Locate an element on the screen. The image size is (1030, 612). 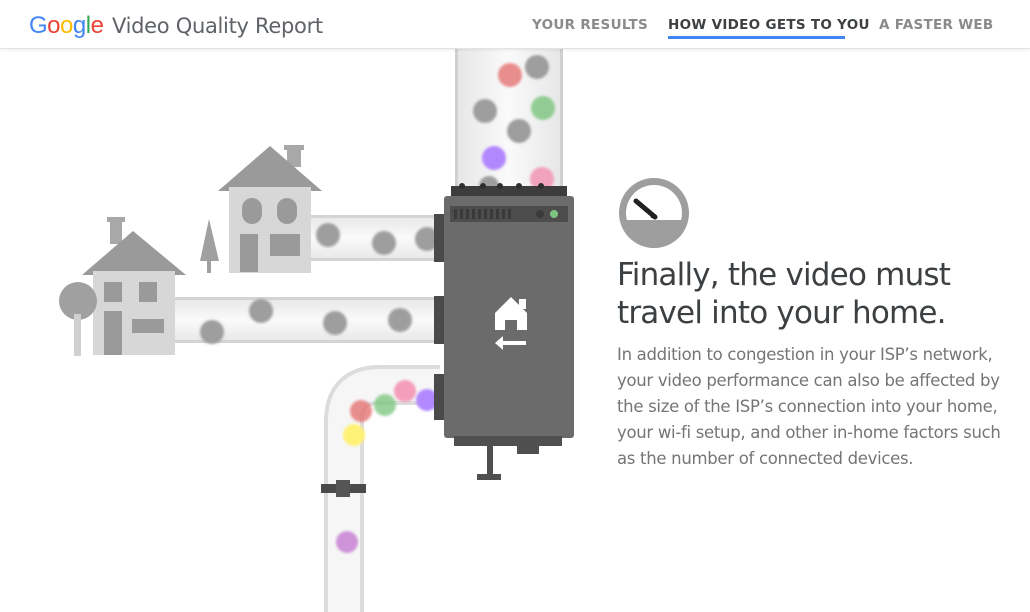
nav-how-video-gets-to-you: HOW VIDEO GETS TO YOU is located at coordinates (769, 25).